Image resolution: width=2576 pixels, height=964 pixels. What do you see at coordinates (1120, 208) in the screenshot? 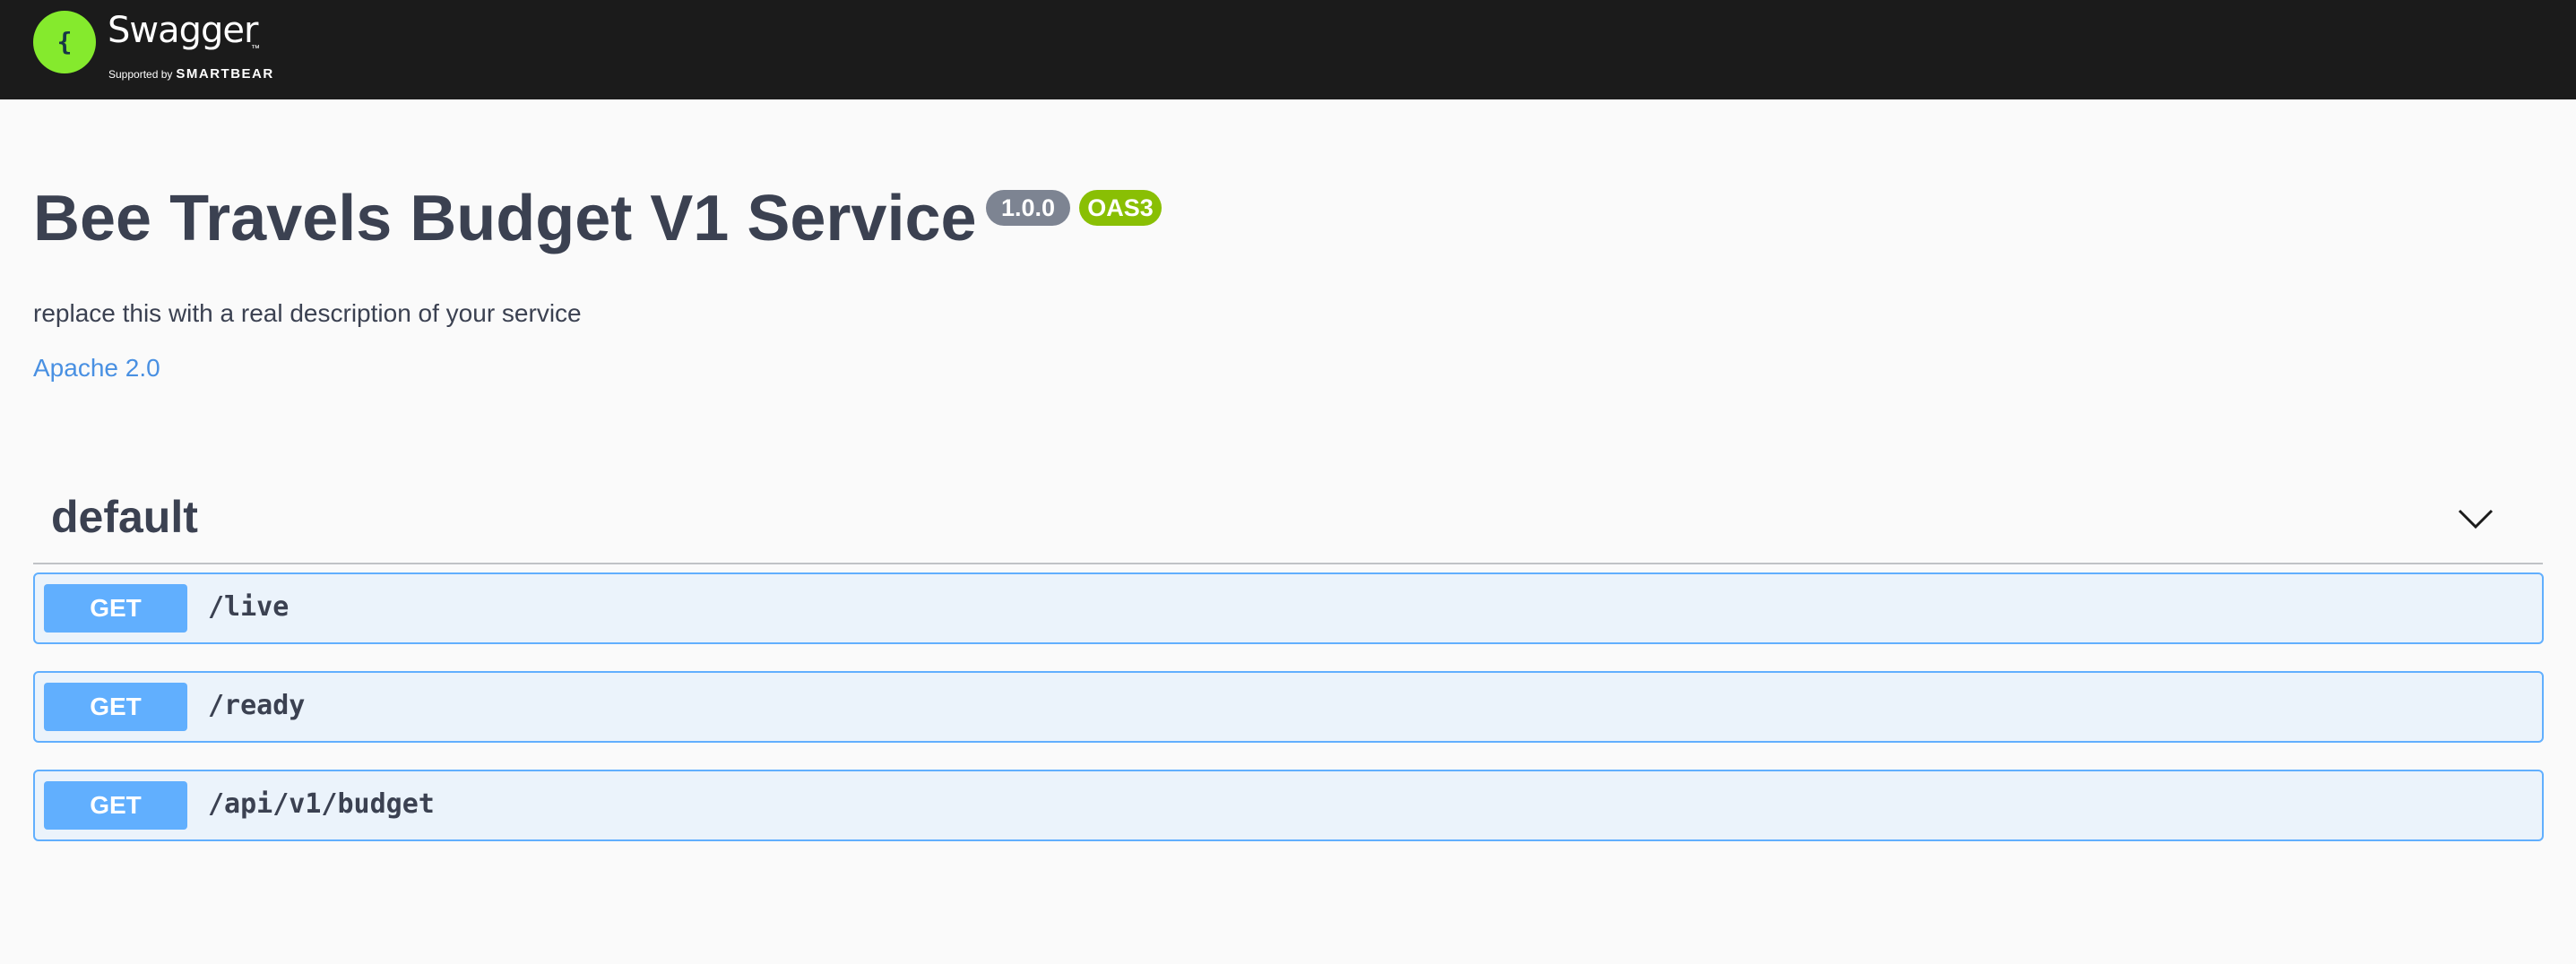
I see `oas-badge: OAS3` at bounding box center [1120, 208].